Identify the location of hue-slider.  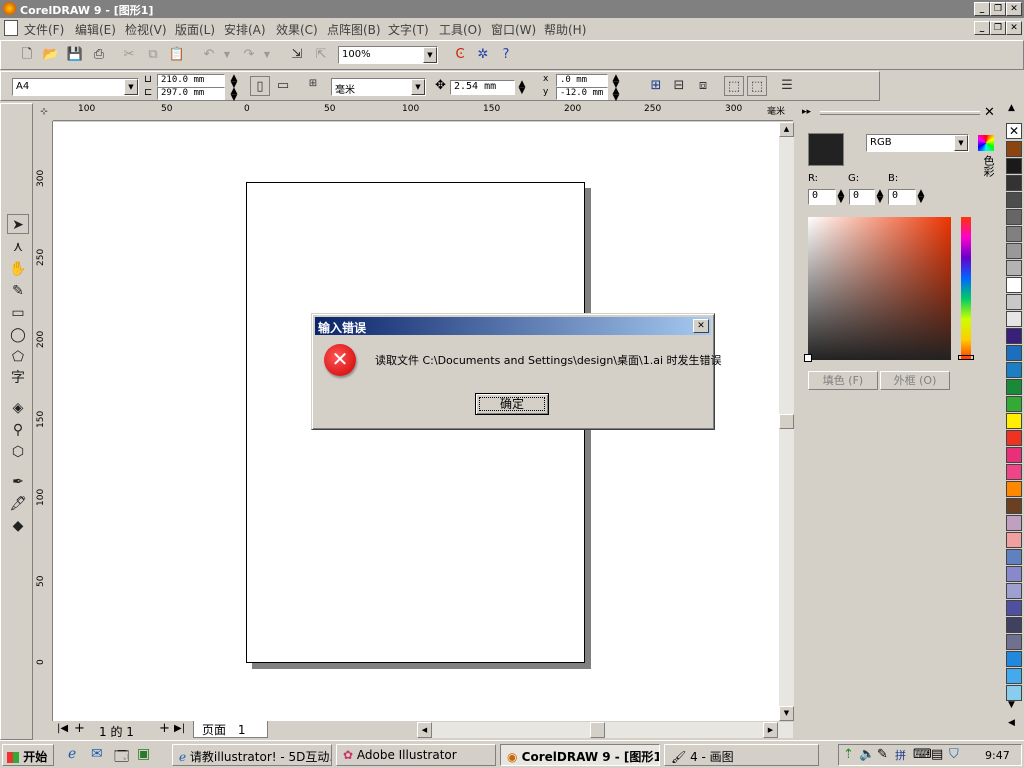
(966, 288).